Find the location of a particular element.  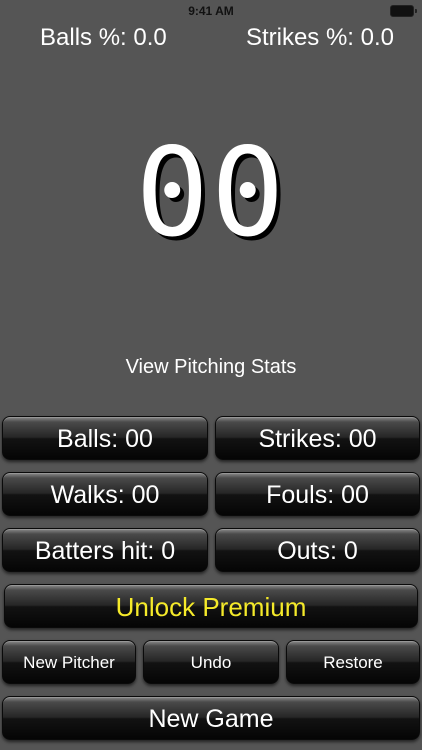

strikes-button: Strikes: 00 is located at coordinates (317, 438).